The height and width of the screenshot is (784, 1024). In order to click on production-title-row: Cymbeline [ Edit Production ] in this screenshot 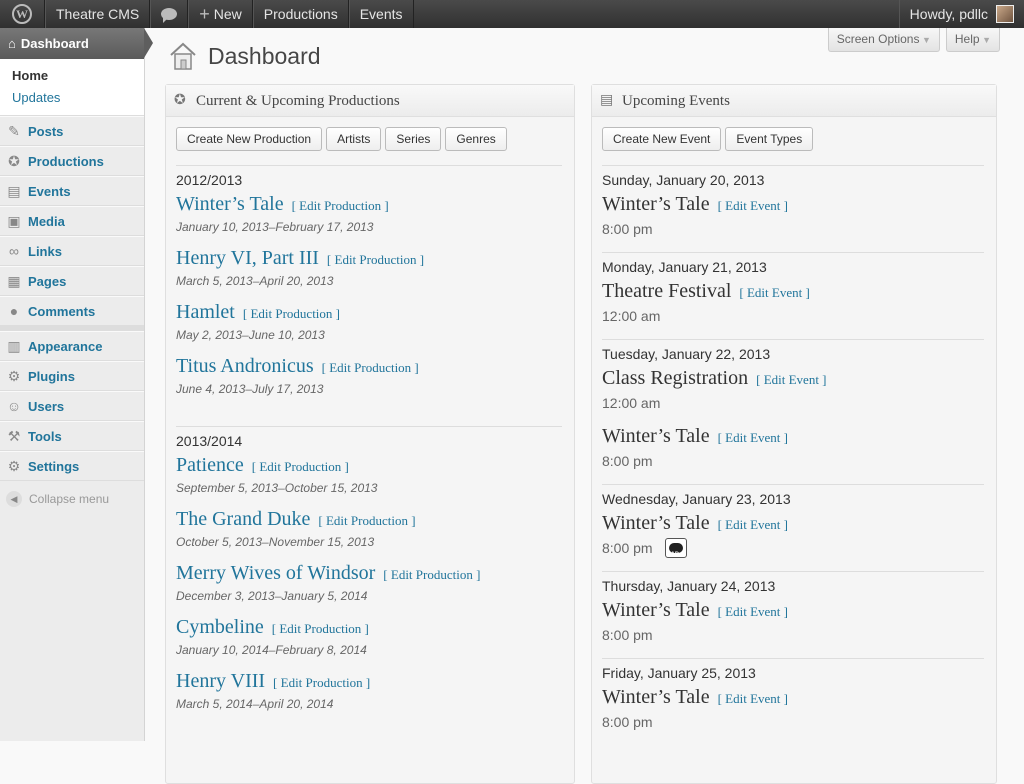, I will do `click(369, 628)`.